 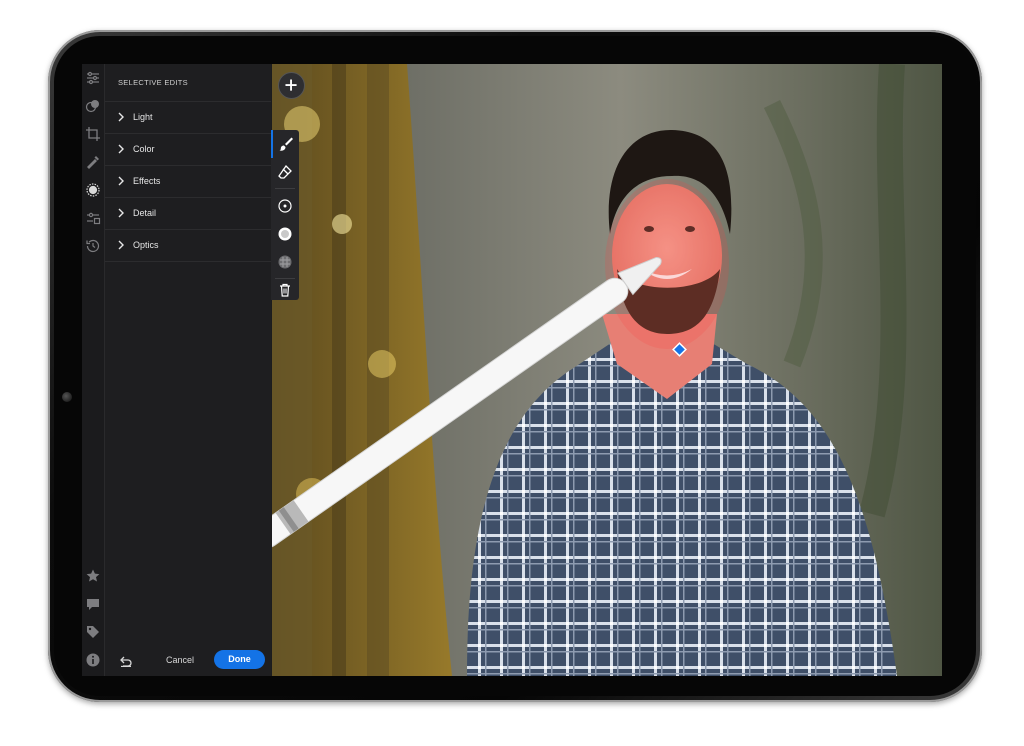 I want to click on sliders-icon, so click(x=93, y=78).